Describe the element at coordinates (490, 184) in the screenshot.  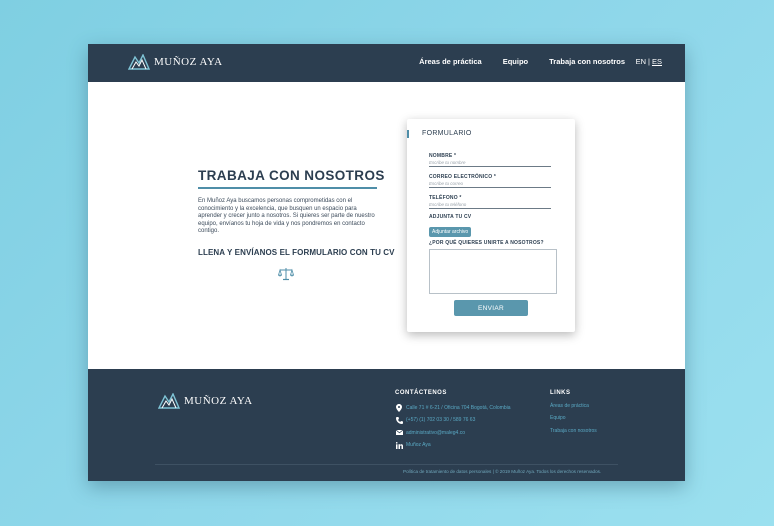
I see `email-input` at that location.